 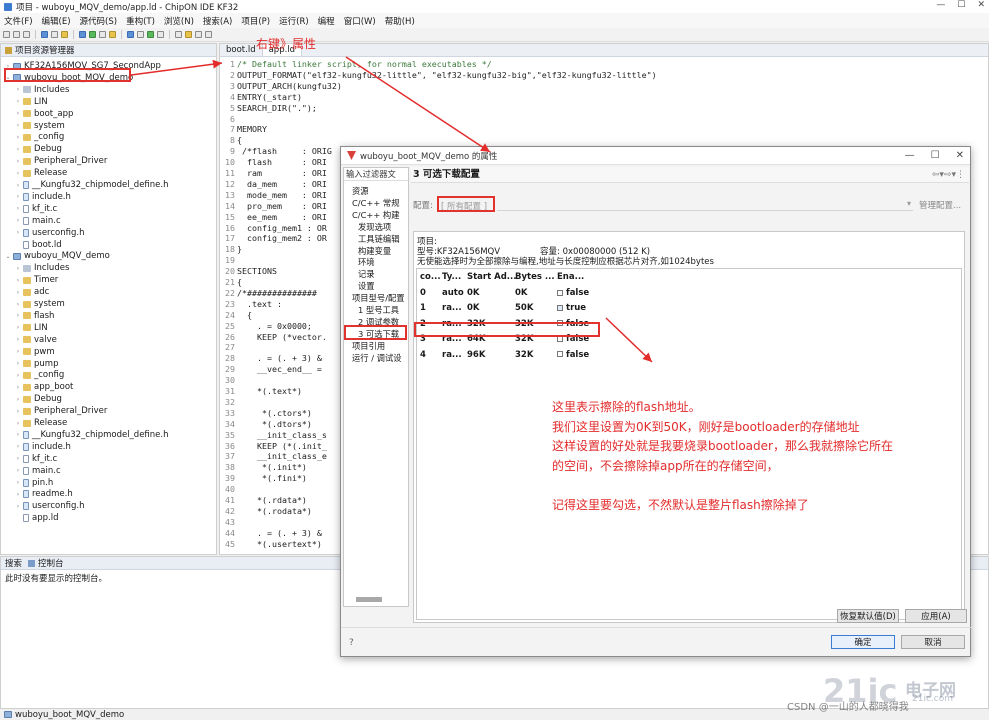 I want to click on watermark-csdn: CSDN @一山的人都晓得我, so click(x=848, y=707).